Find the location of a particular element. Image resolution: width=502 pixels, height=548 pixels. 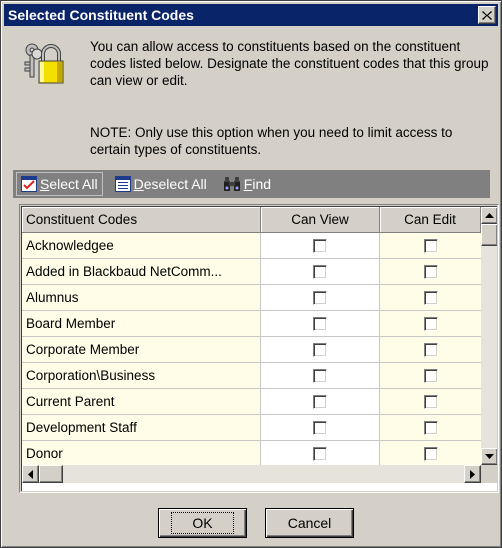

grid-header: Constituent Codes Can View Can Edit is located at coordinates (251, 220).